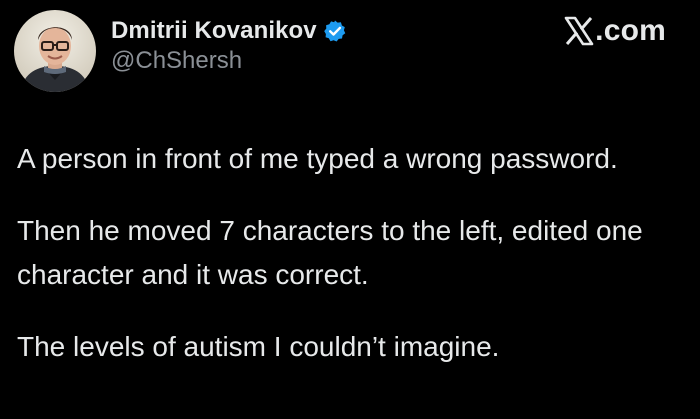  What do you see at coordinates (335, 31) in the screenshot?
I see `verified-badge-icon` at bounding box center [335, 31].